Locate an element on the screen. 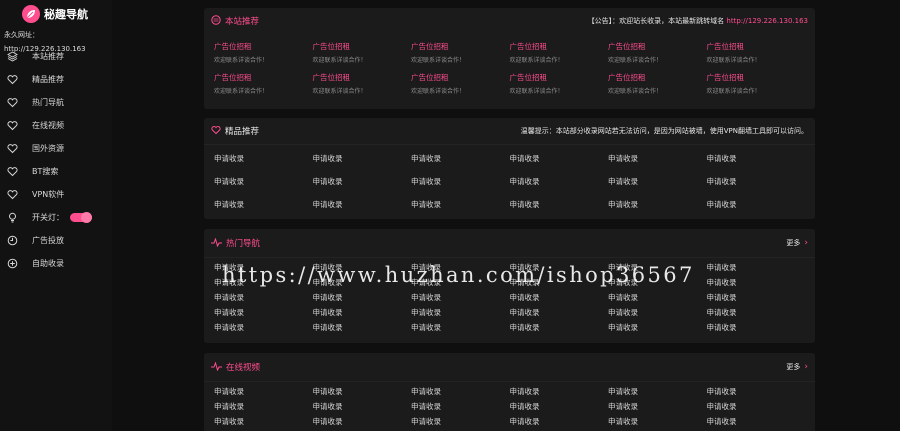 This screenshot has width=900, height=431. sidebar-item: 精品推荐 is located at coordinates (56, 79).